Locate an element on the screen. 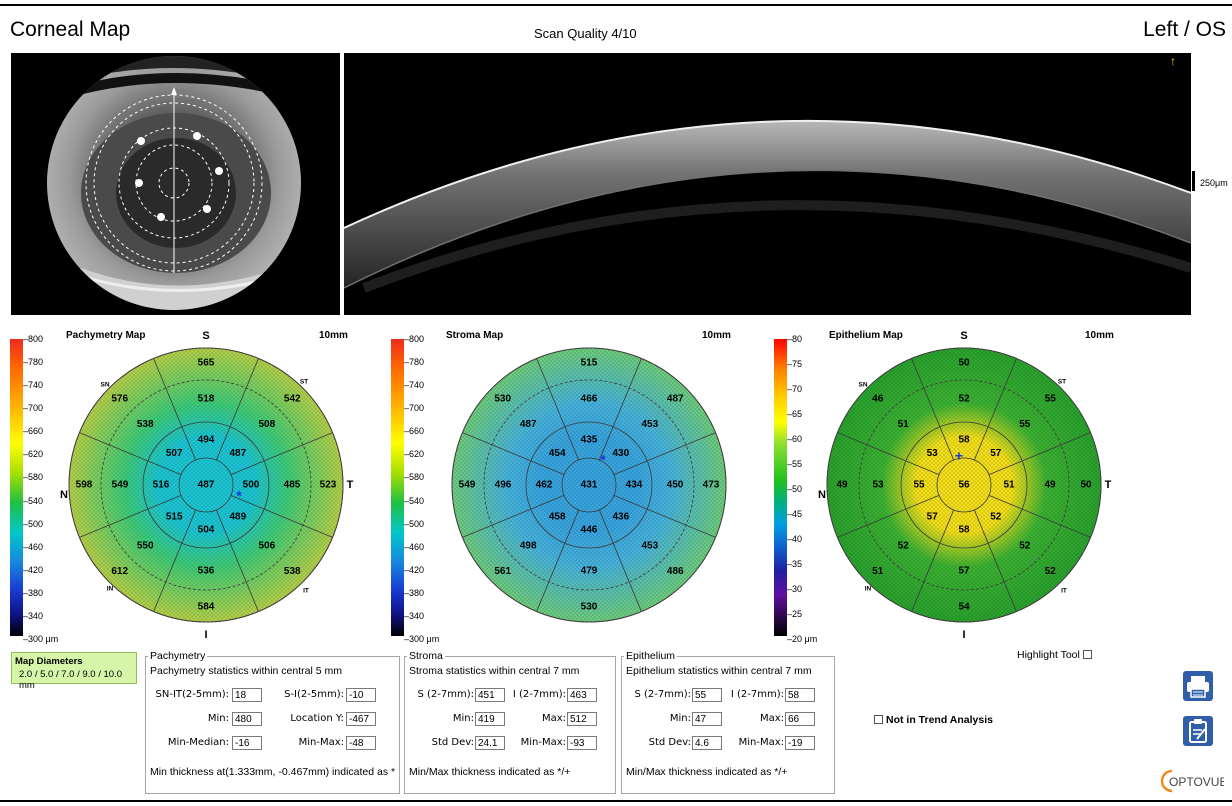  map-value: 549 is located at coordinates (467, 485).